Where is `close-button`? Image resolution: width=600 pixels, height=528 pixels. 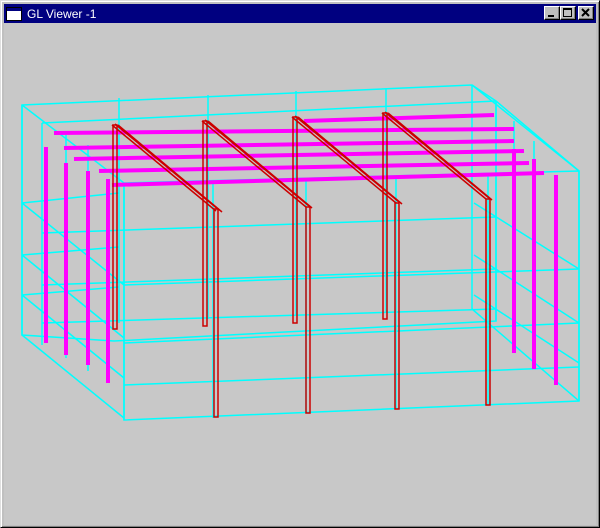 close-button is located at coordinates (586, 13).